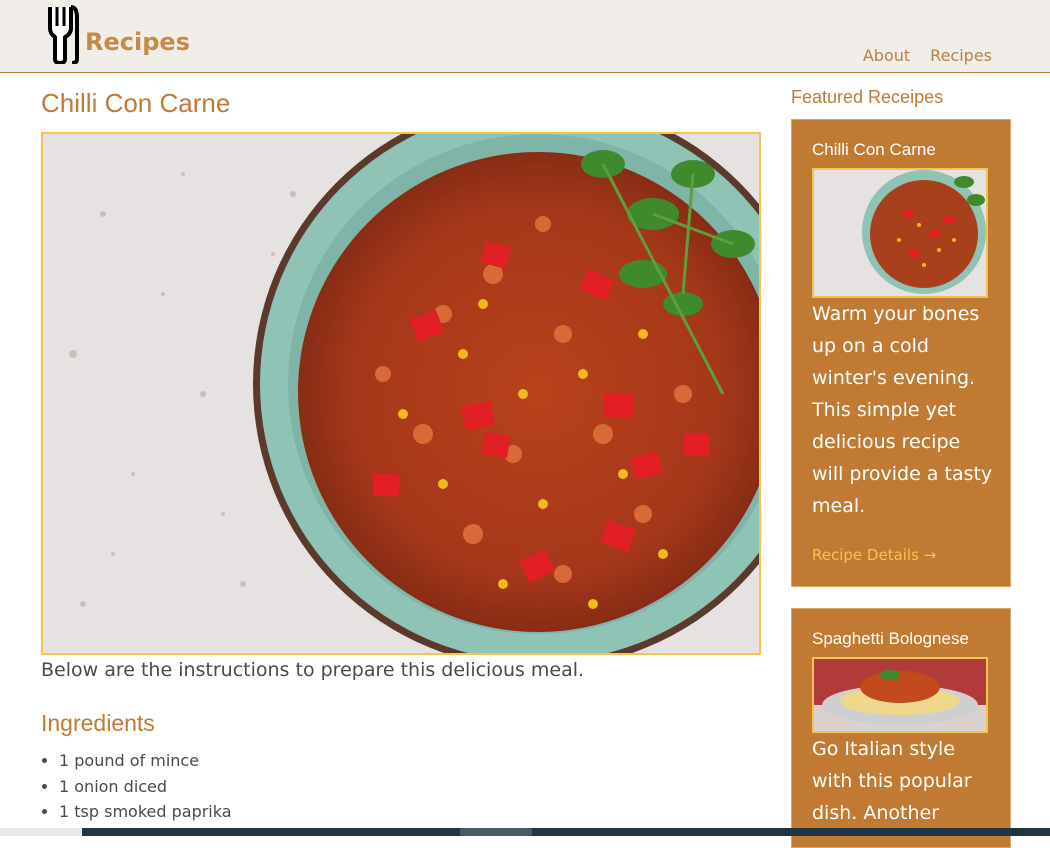  Describe the element at coordinates (874, 555) in the screenshot. I see `recipe-details-link: Recipe Details →` at that location.